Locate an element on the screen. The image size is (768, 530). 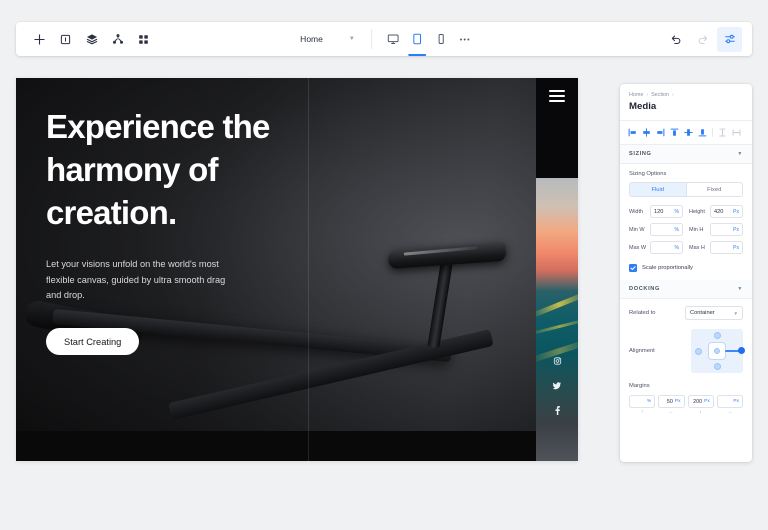
top-toolbar: Home ▼ is located at coordinates (384, 39).